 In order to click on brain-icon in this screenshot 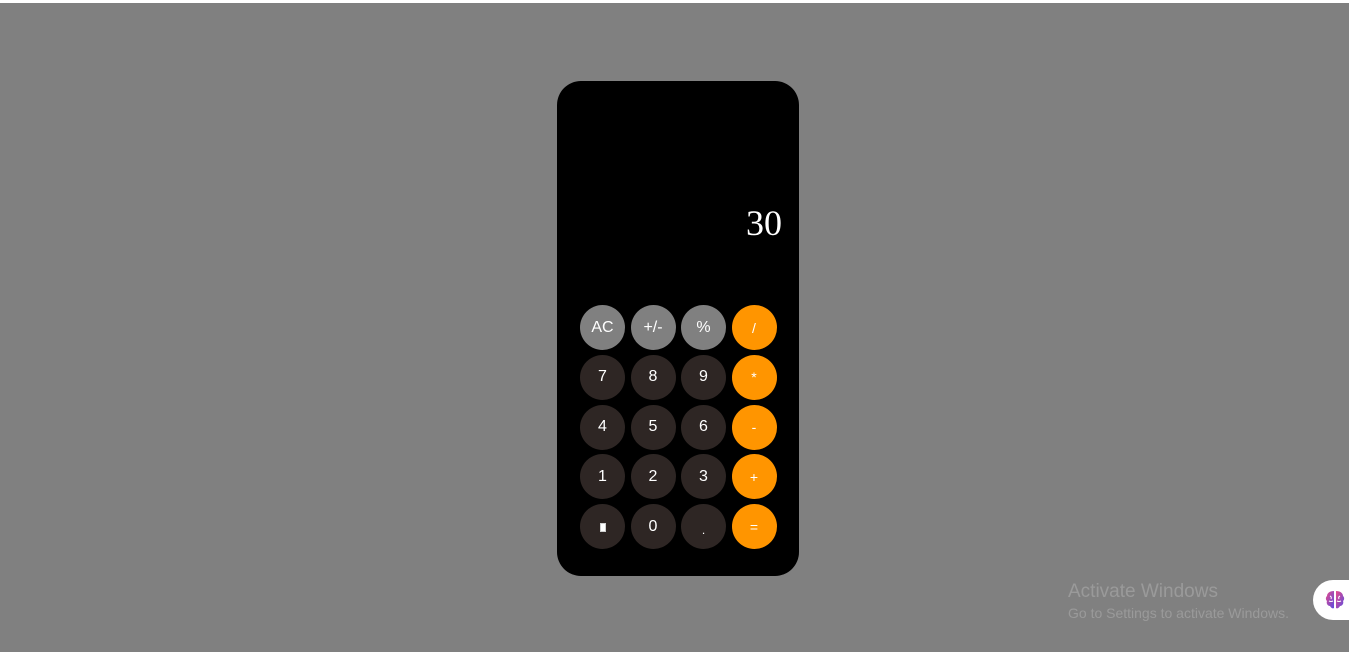, I will do `click(1335, 600)`.